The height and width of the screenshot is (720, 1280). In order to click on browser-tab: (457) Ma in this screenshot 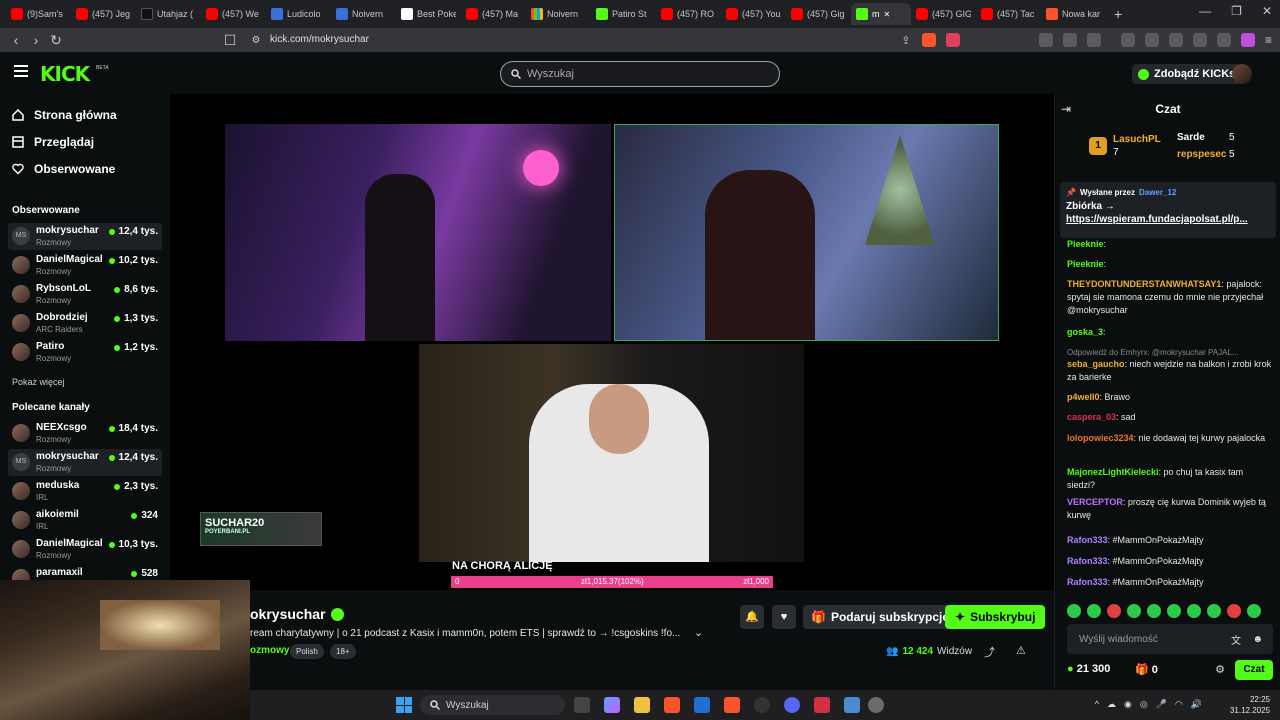, I will do `click(493, 14)`.